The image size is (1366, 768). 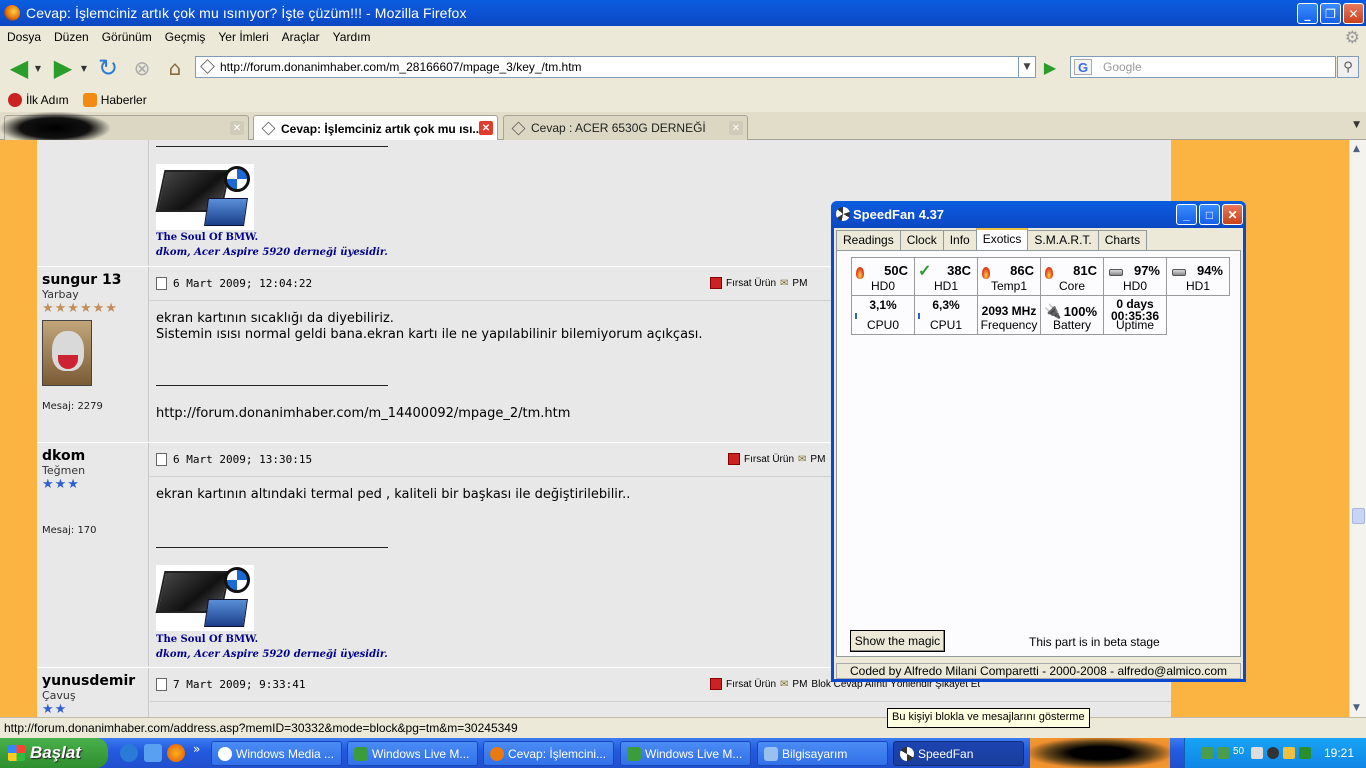 I want to click on tab-list-dropdown-icon: ▼, so click(x=1356, y=125).